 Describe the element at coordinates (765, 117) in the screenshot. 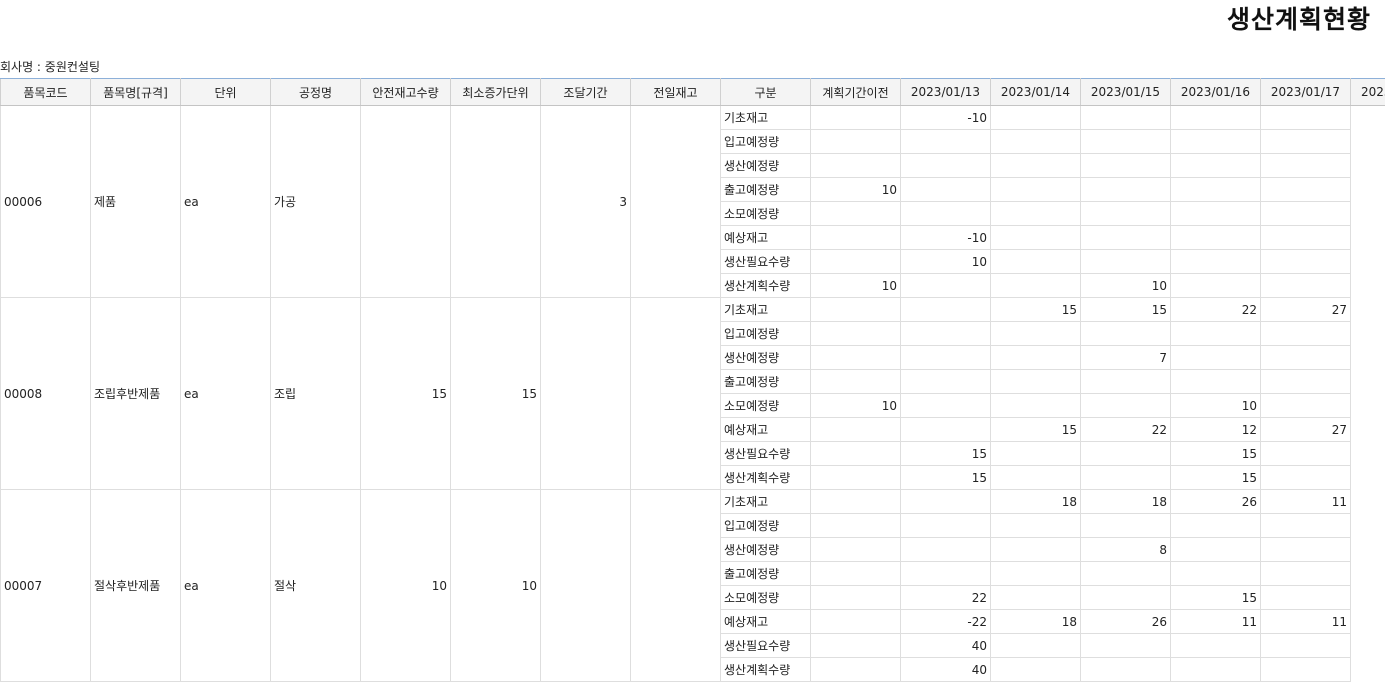

I see `category-cell: 기초재고` at that location.